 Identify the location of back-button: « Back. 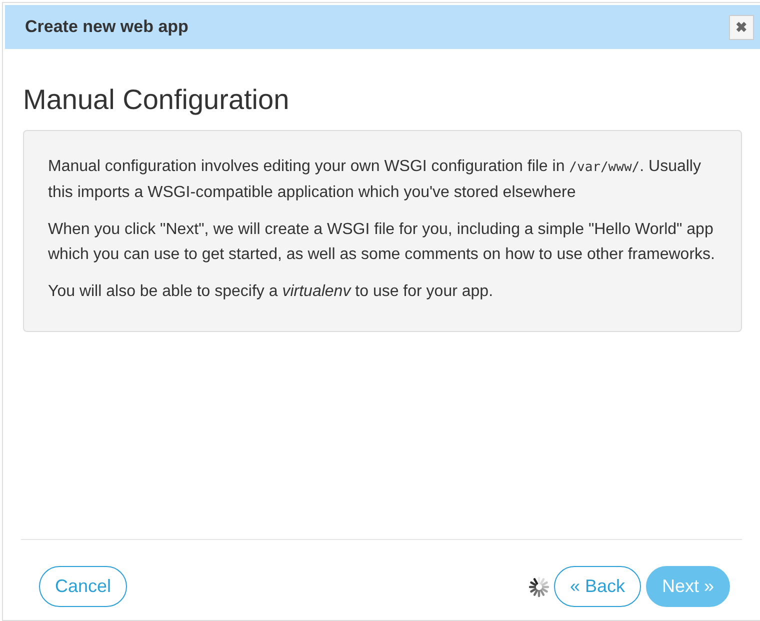
(597, 586).